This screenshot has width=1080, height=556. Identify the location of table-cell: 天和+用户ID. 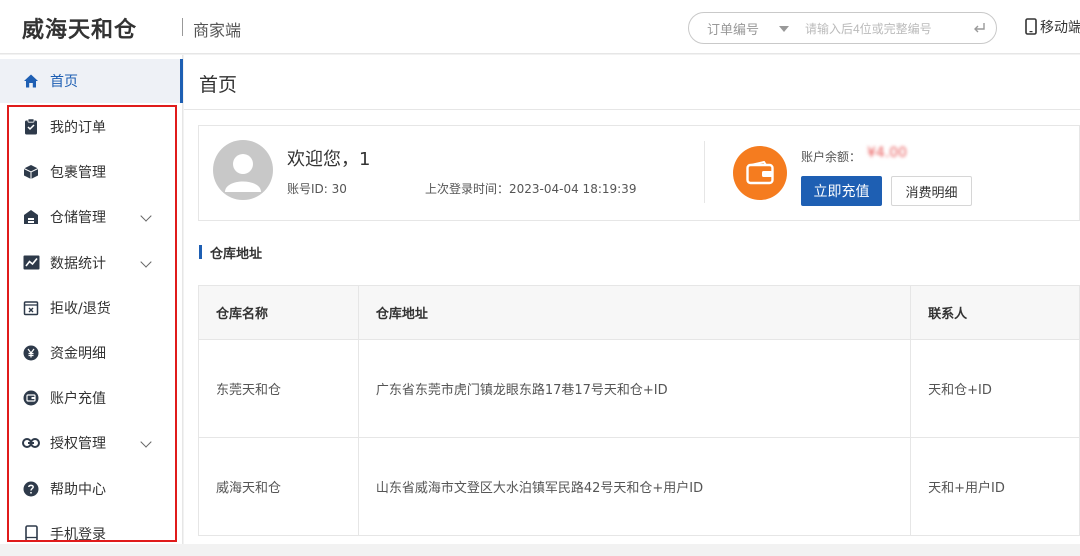
(995, 486).